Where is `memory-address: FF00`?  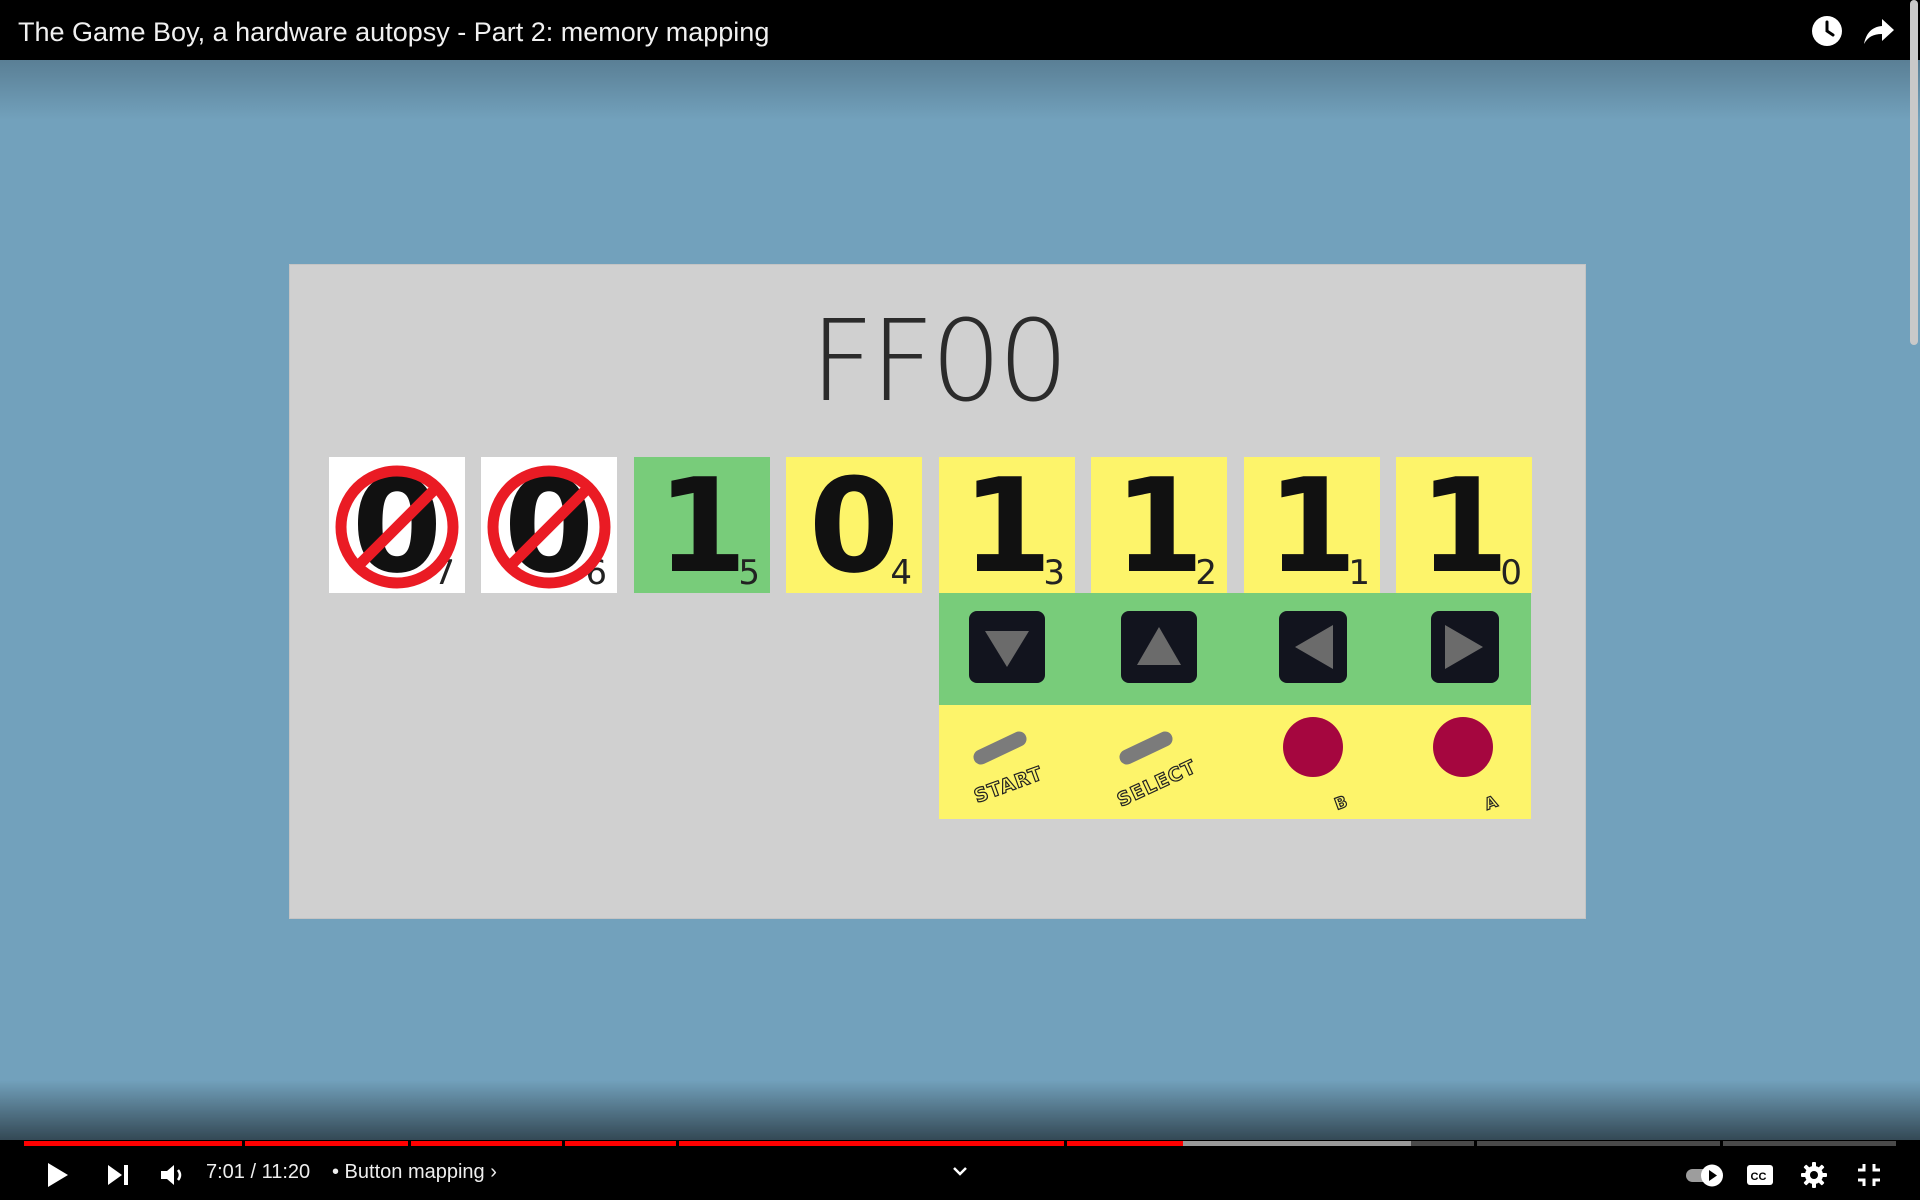
memory-address: FF00 is located at coordinates (939, 362).